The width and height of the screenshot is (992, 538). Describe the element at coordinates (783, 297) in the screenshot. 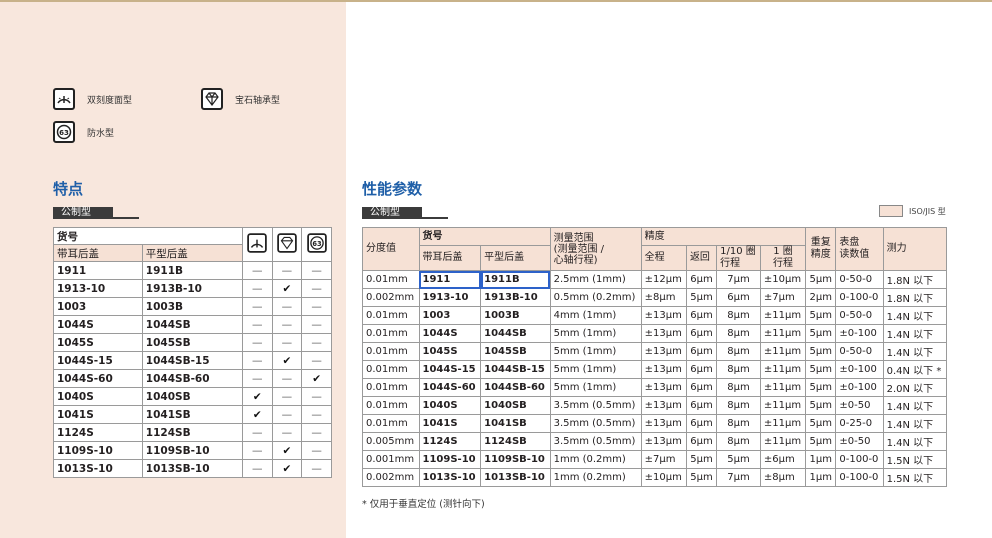

I see `spec-cell-one: ±7μm` at that location.